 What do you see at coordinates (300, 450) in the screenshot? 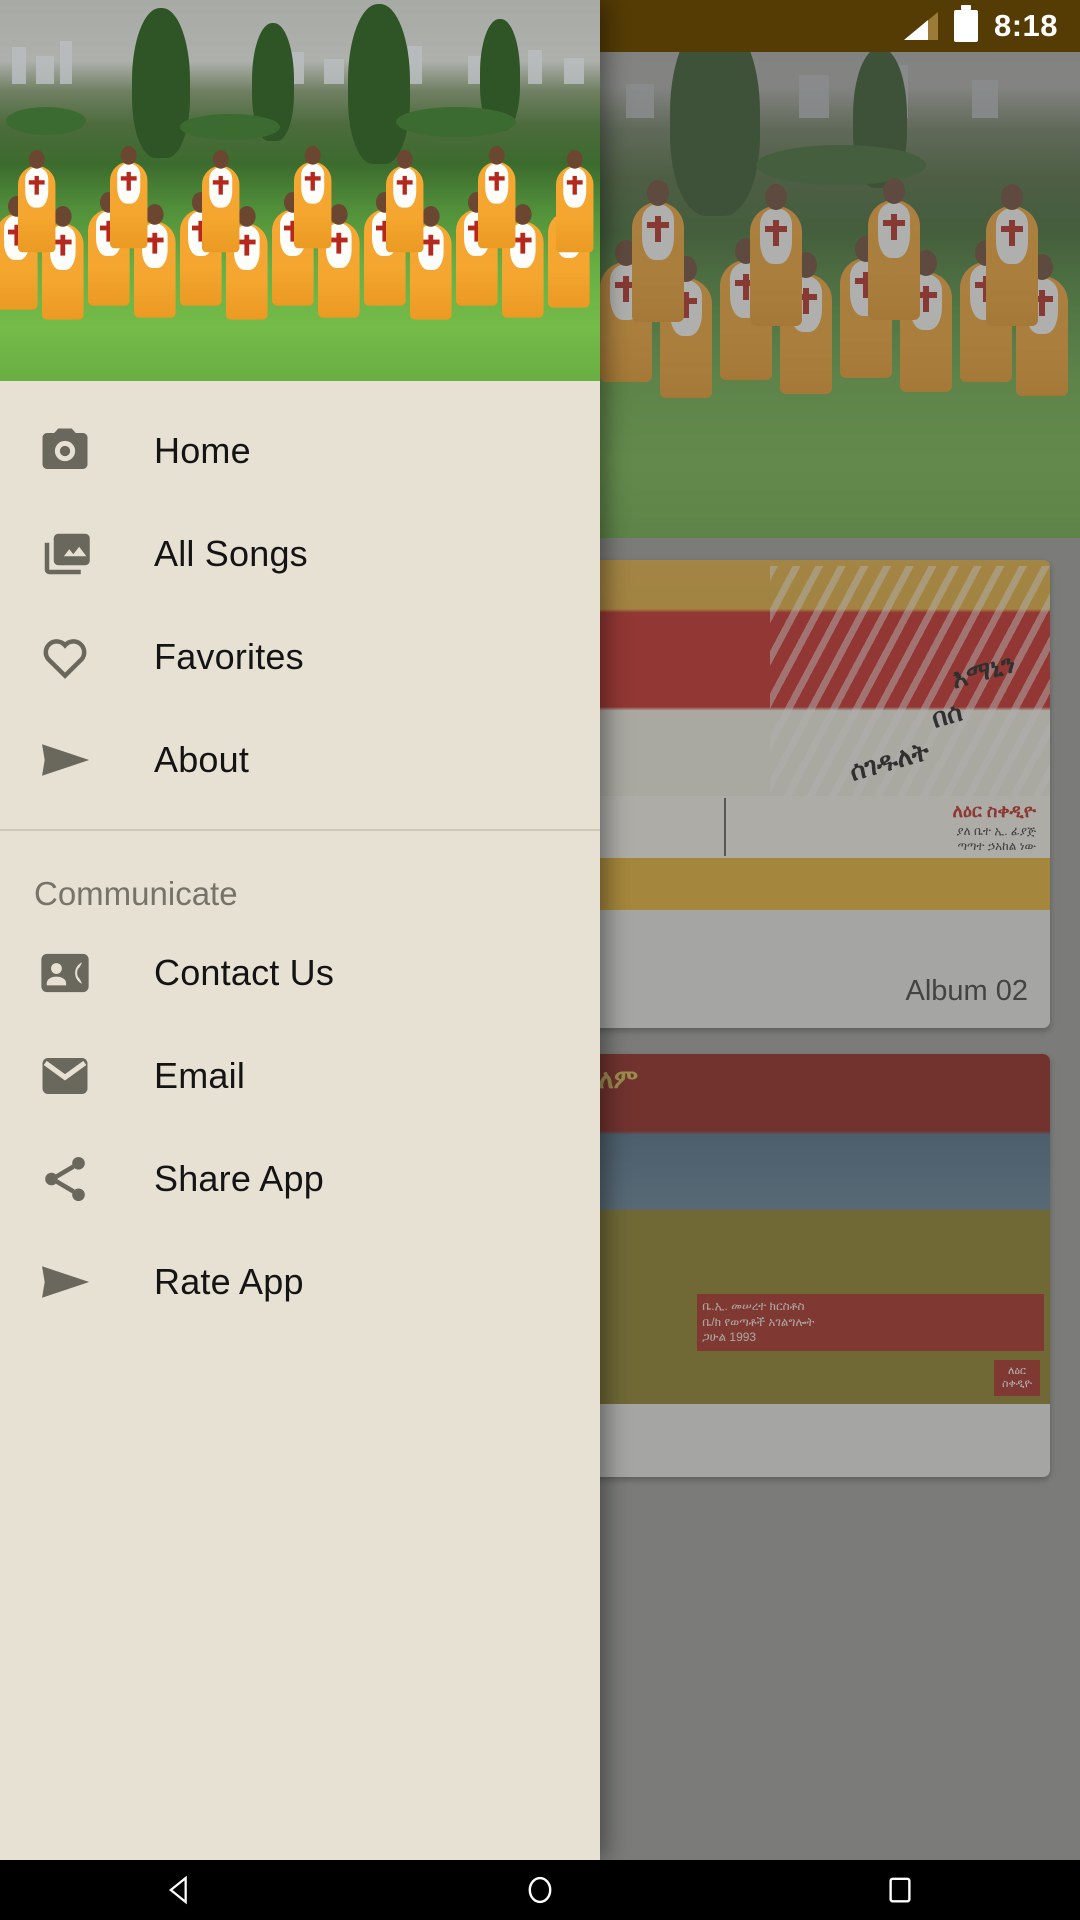
I see `sidebar-item-home: Home` at bounding box center [300, 450].